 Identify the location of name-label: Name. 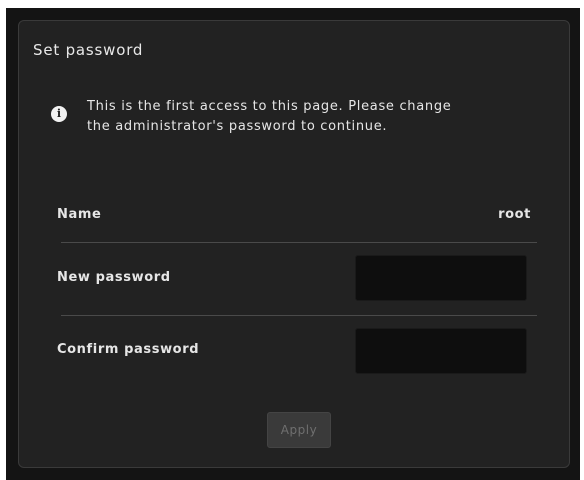
(79, 214).